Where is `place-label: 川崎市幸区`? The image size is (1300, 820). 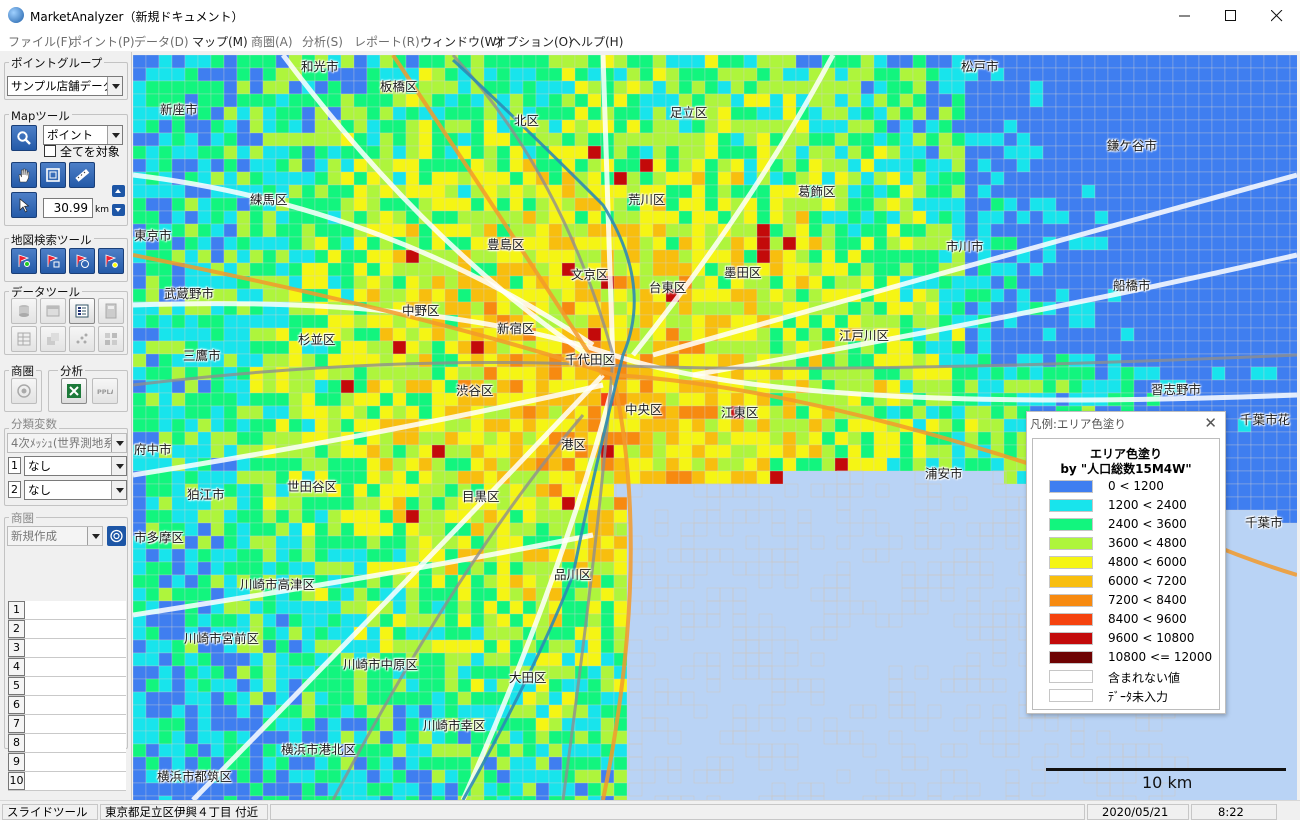
place-label: 川崎市幸区 is located at coordinates (454, 725).